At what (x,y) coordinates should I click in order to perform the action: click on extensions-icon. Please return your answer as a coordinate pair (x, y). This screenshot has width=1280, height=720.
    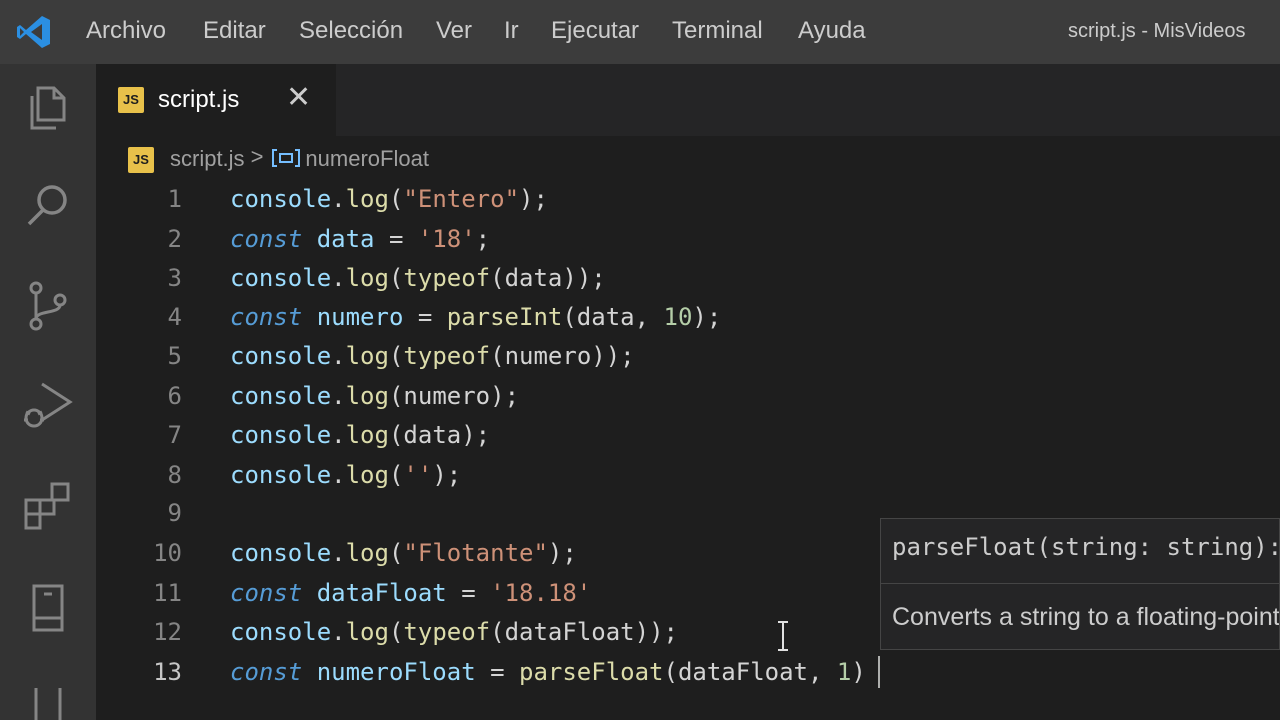
    Looking at the image, I should click on (48, 506).